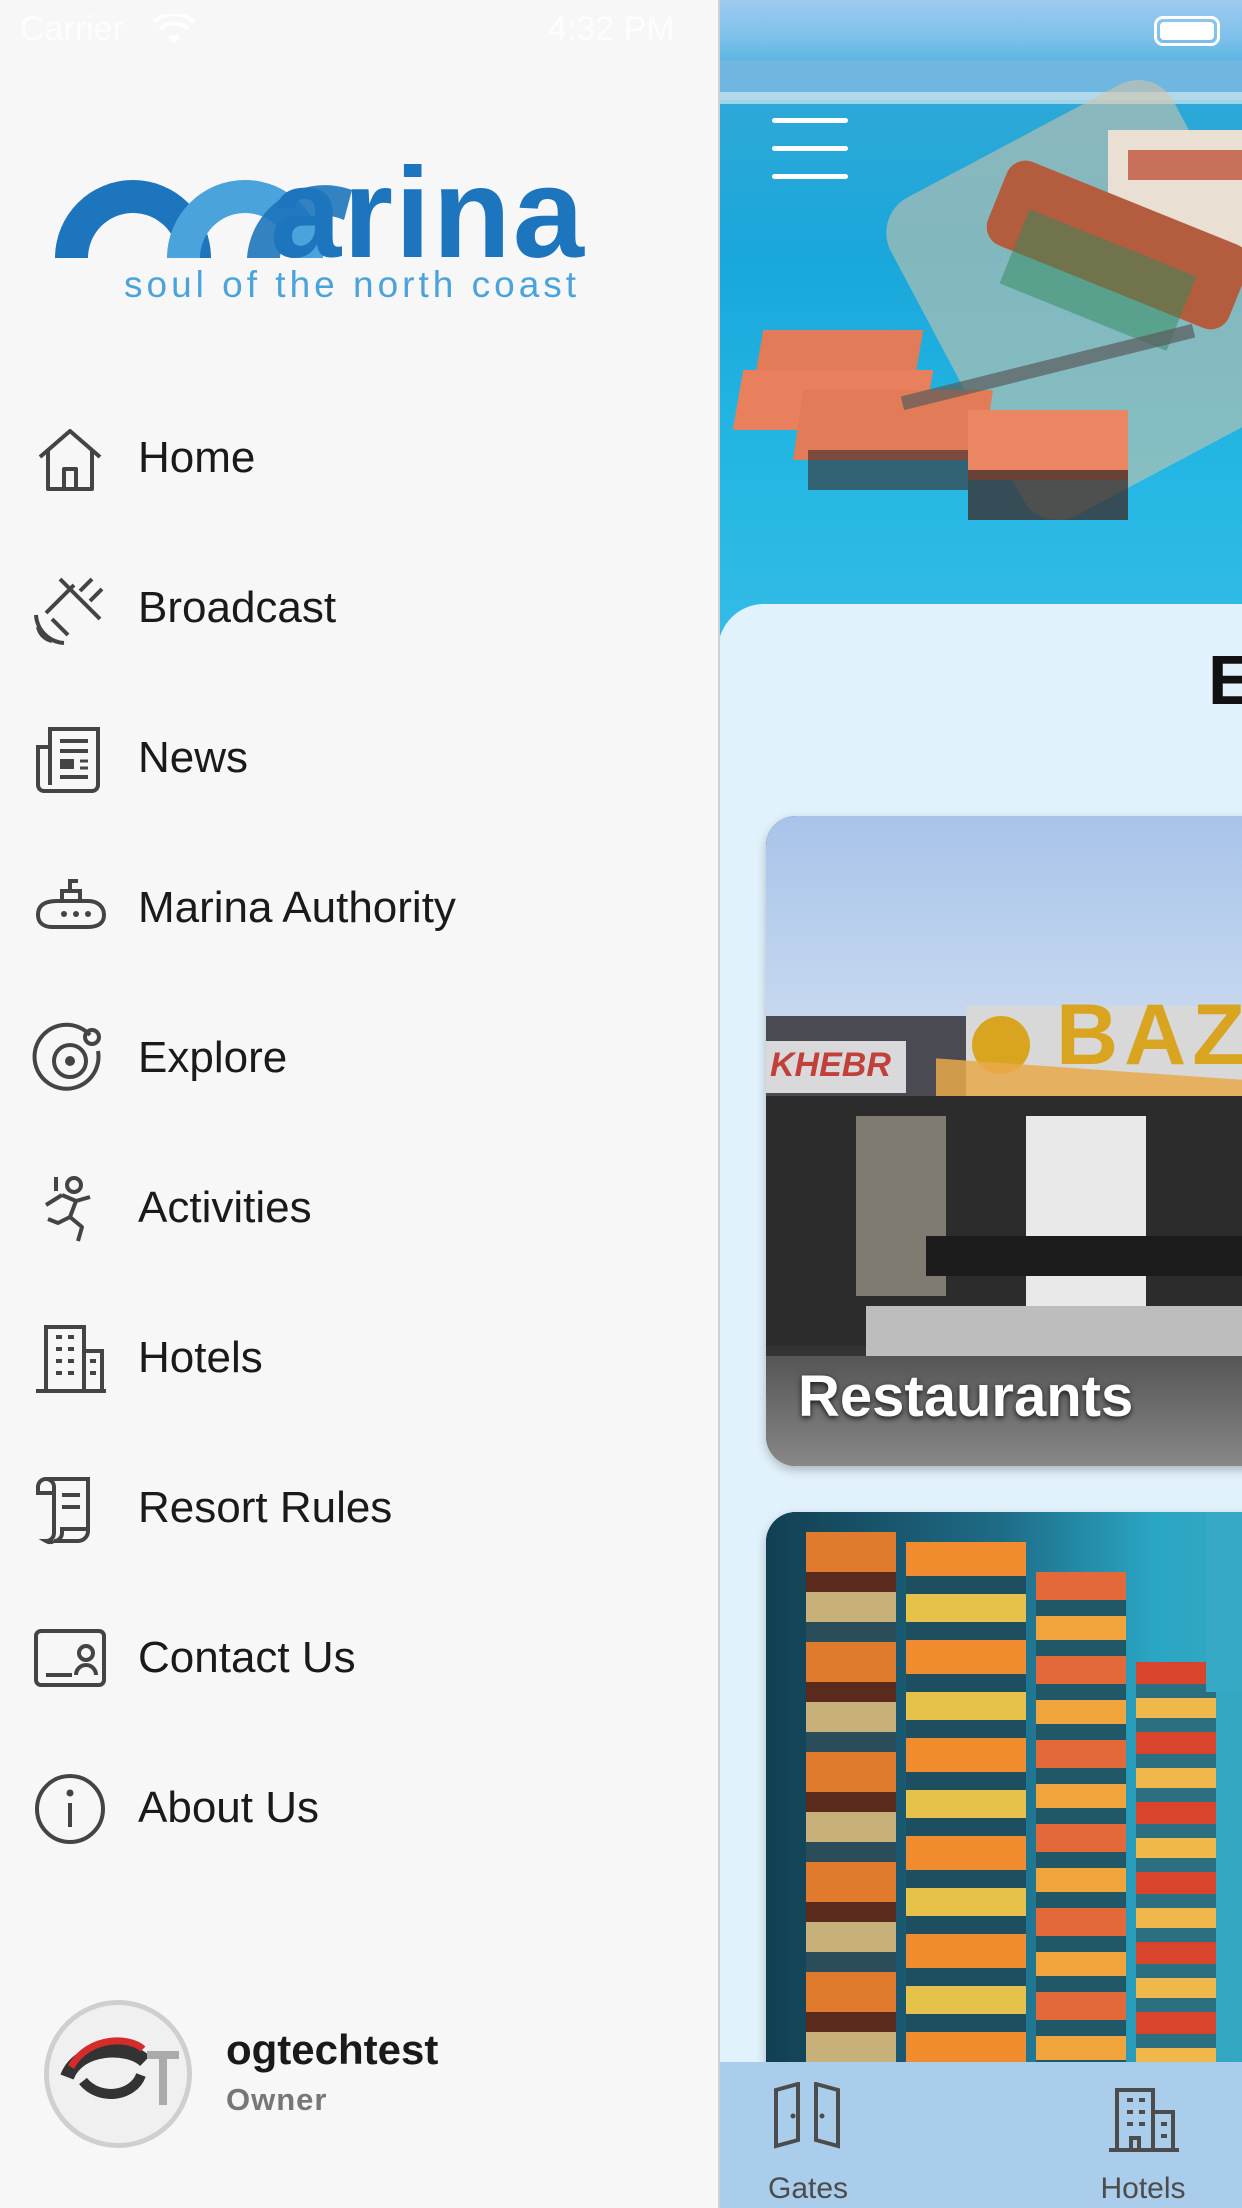  Describe the element at coordinates (70, 909) in the screenshot. I see `submarine-icon` at that location.